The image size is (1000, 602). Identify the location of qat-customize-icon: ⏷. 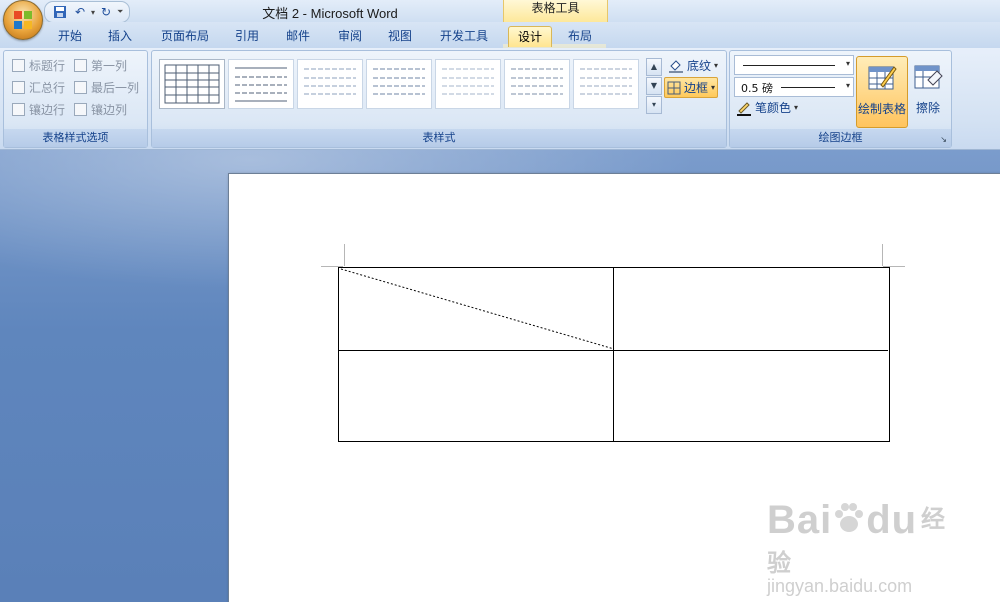
(120, 12).